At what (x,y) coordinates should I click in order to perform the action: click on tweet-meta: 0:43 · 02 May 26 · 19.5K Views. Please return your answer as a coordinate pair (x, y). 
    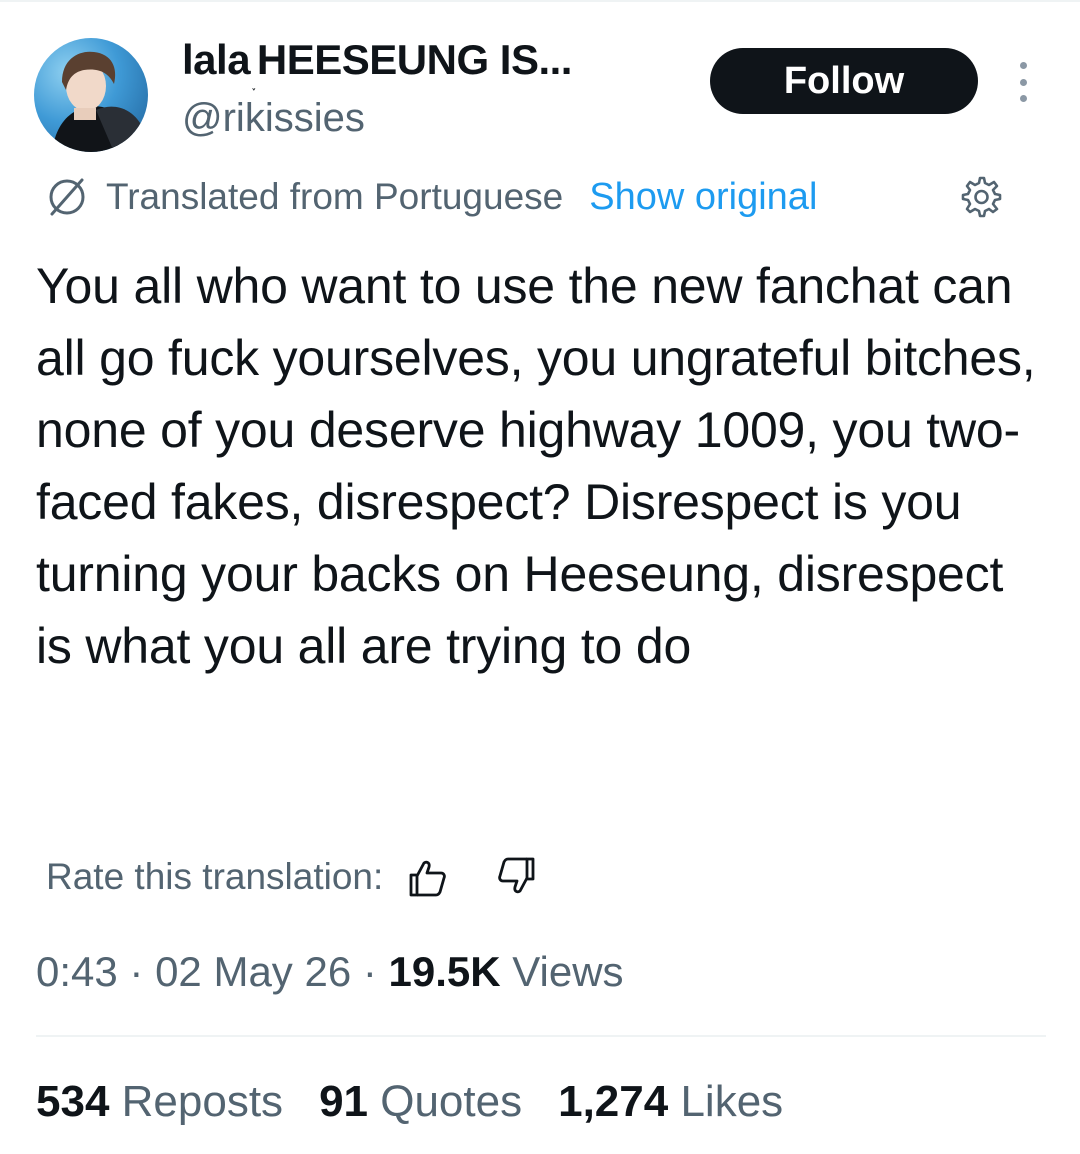
    Looking at the image, I should click on (330, 972).